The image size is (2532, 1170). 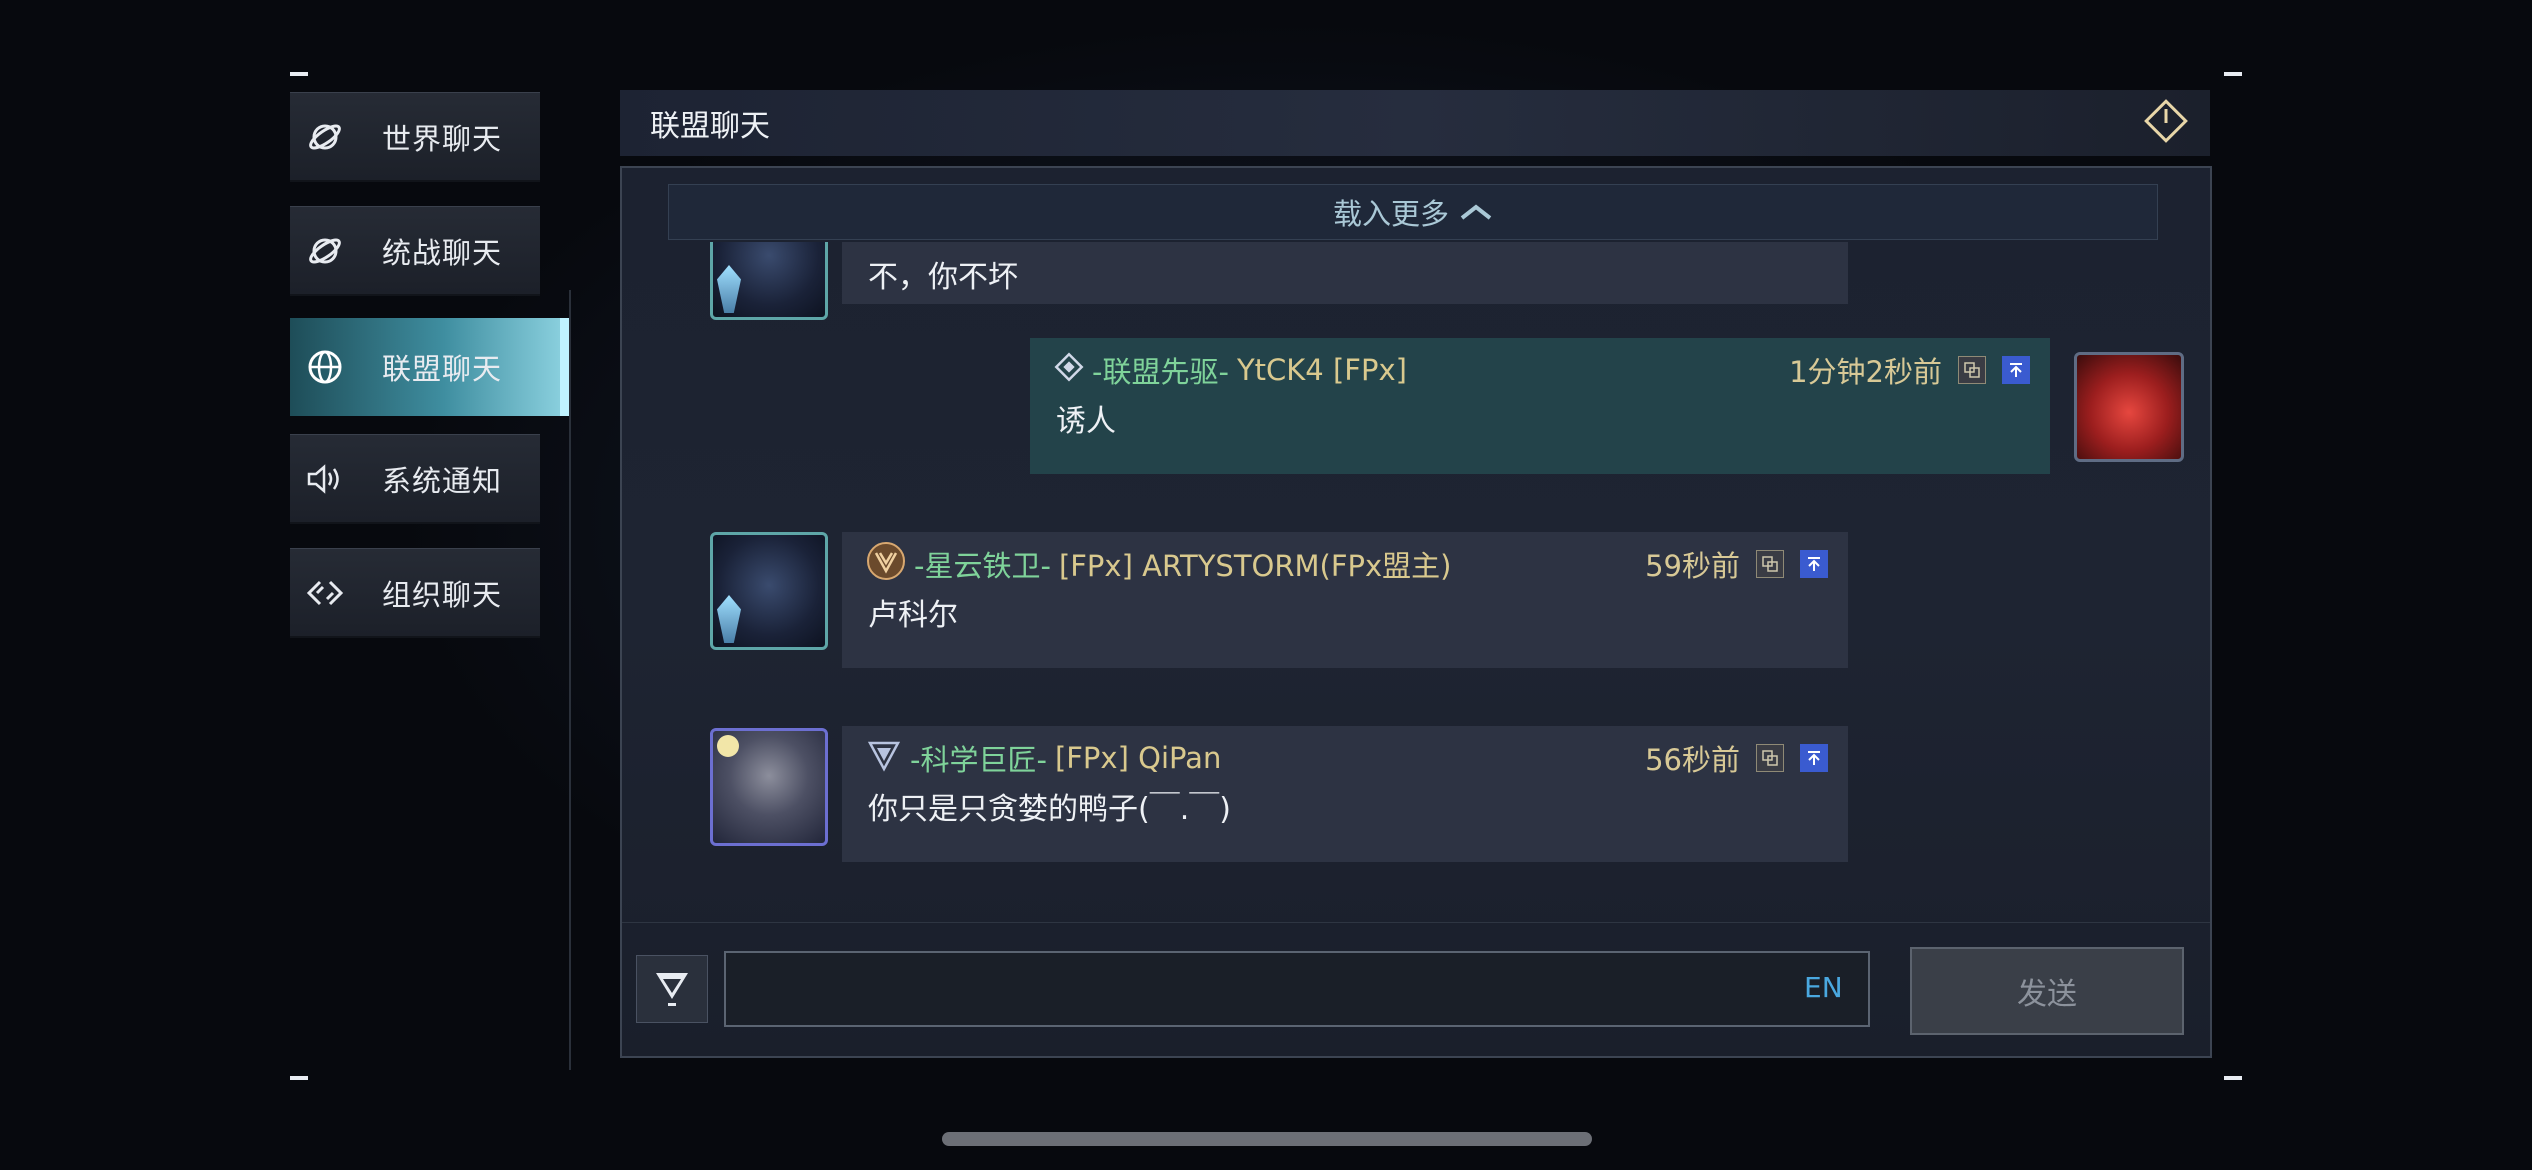 I want to click on chevron-up-icon, so click(x=1476, y=212).